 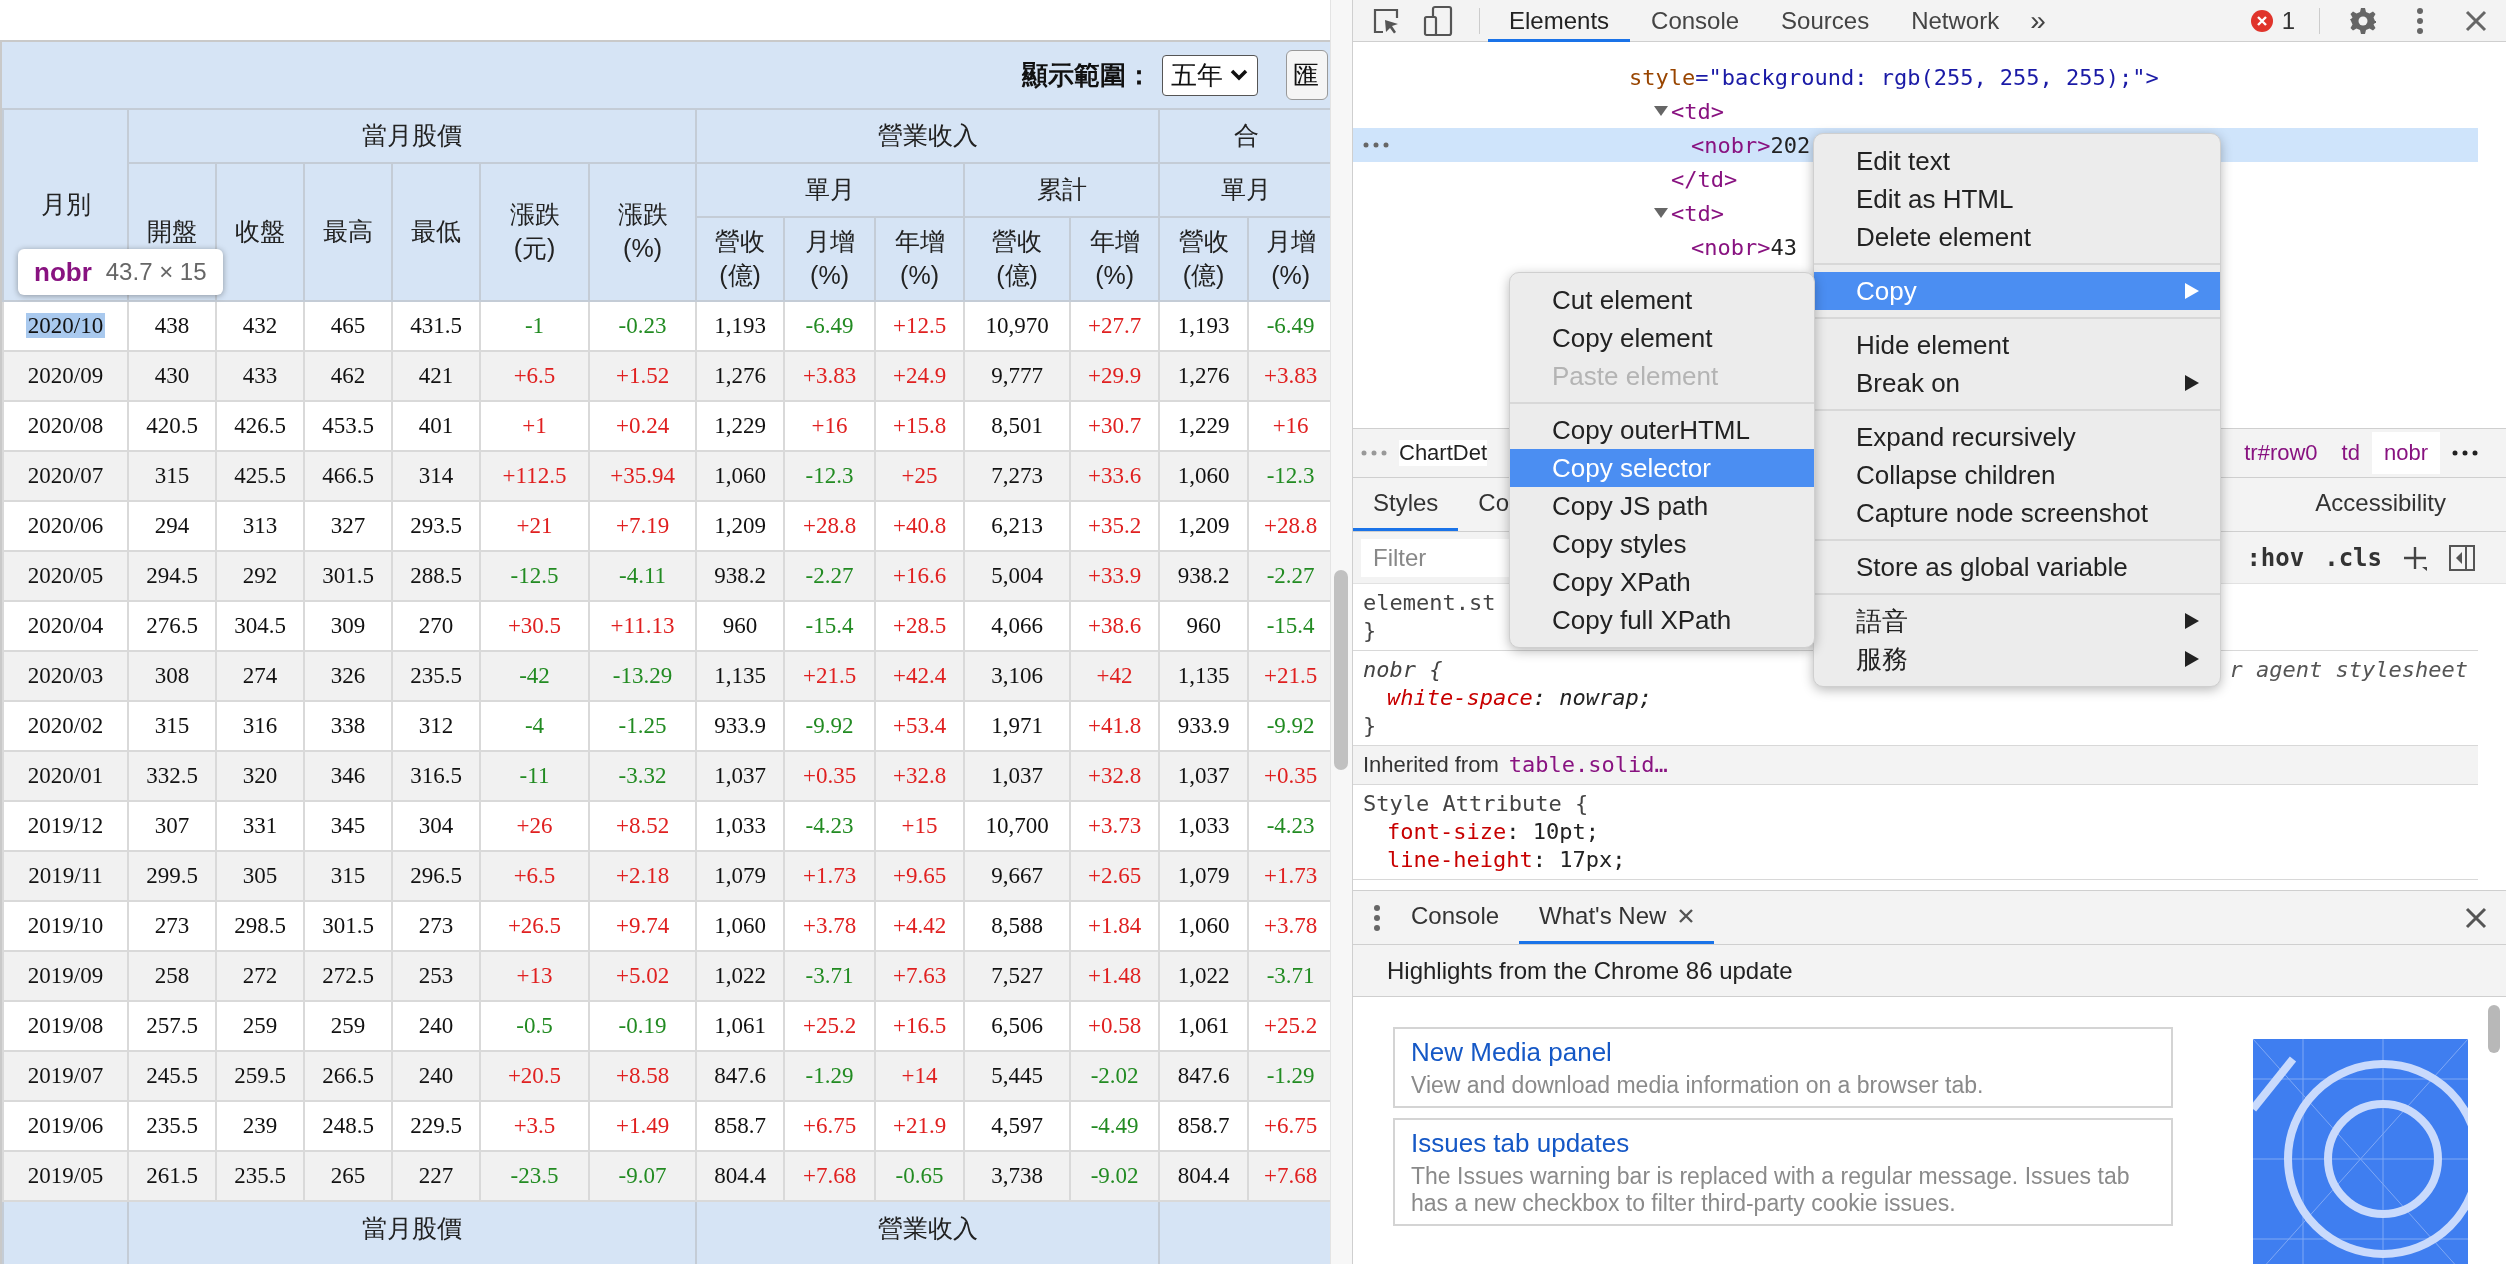 What do you see at coordinates (1017, 326) in the screenshot?
I see `table-cell: 10,970` at bounding box center [1017, 326].